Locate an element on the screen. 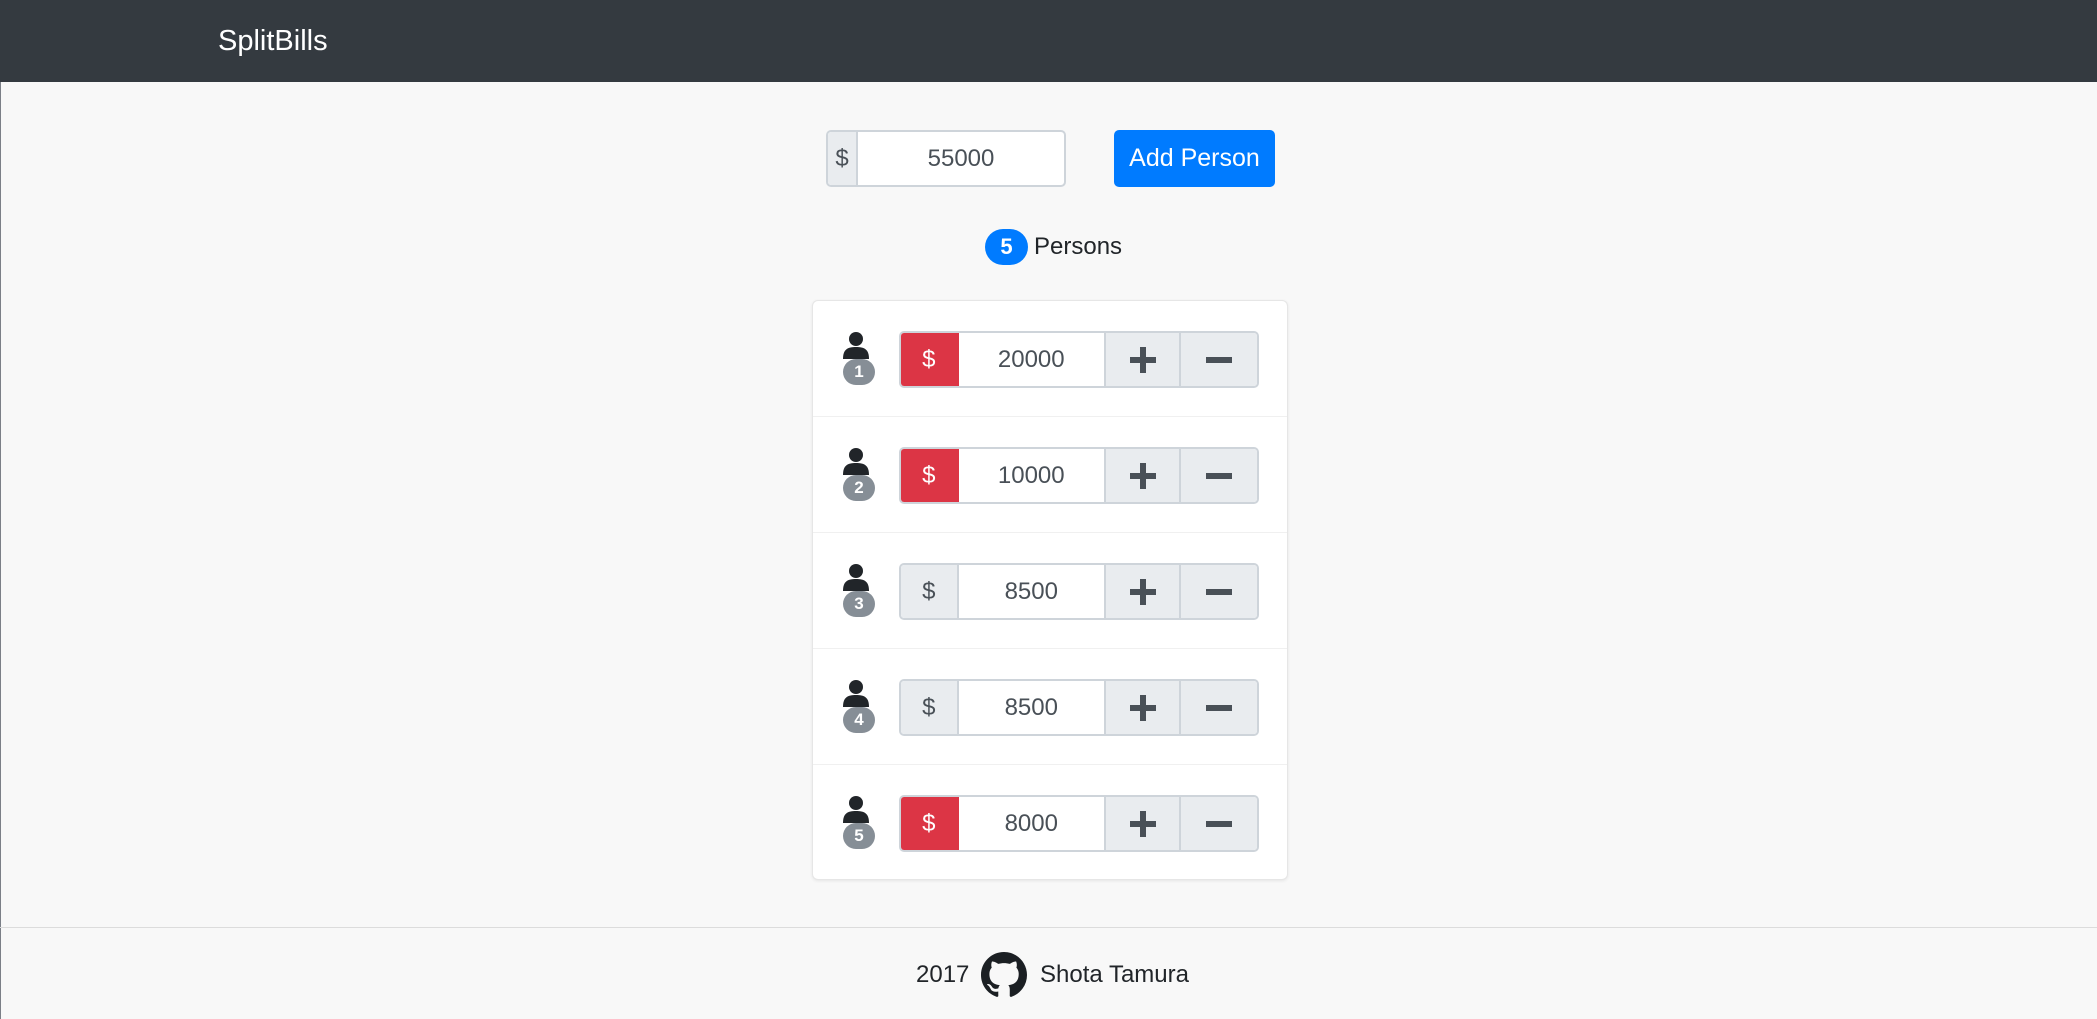 The width and height of the screenshot is (2097, 1019). person-row: 5 $ 8000 is located at coordinates (1050, 823).